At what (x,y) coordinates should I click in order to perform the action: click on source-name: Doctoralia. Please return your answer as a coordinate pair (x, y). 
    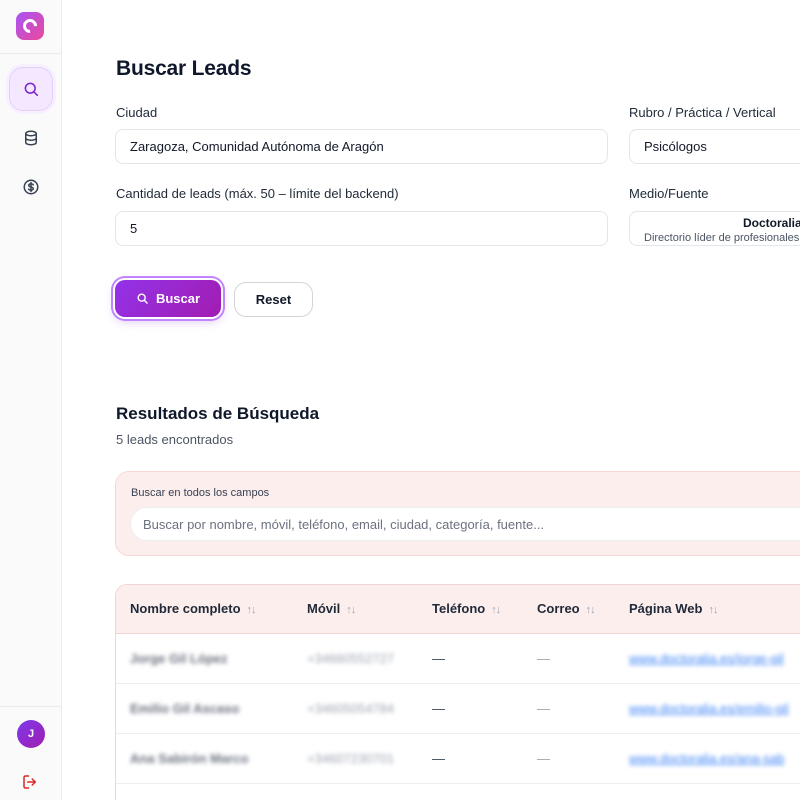
    Looking at the image, I should click on (771, 223).